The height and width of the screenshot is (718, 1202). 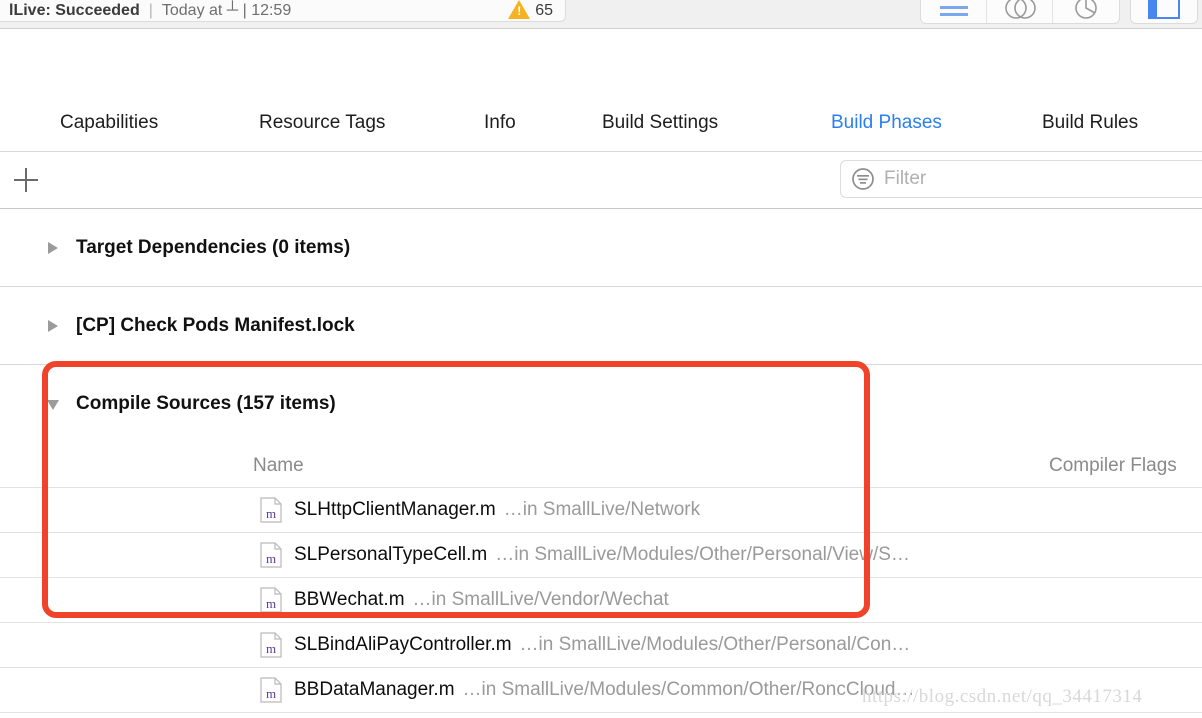 I want to click on phase-title: [CP] Check Pods Manifest.lock, so click(x=215, y=325).